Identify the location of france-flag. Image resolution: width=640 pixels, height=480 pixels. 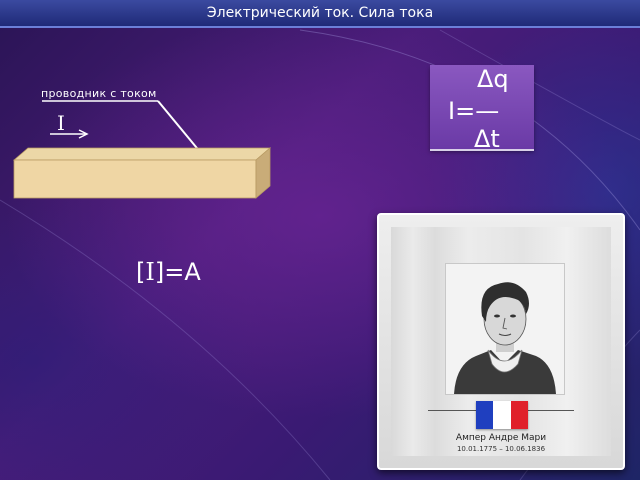
(502, 415).